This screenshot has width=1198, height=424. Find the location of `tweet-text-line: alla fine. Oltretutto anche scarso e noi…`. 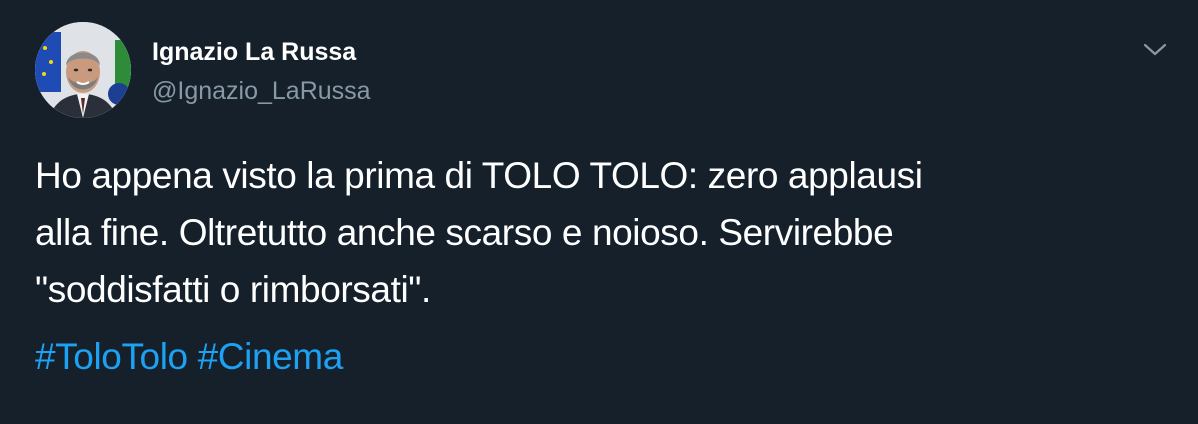

tweet-text-line: alla fine. Oltretutto anche scarso e noi… is located at coordinates (464, 232).